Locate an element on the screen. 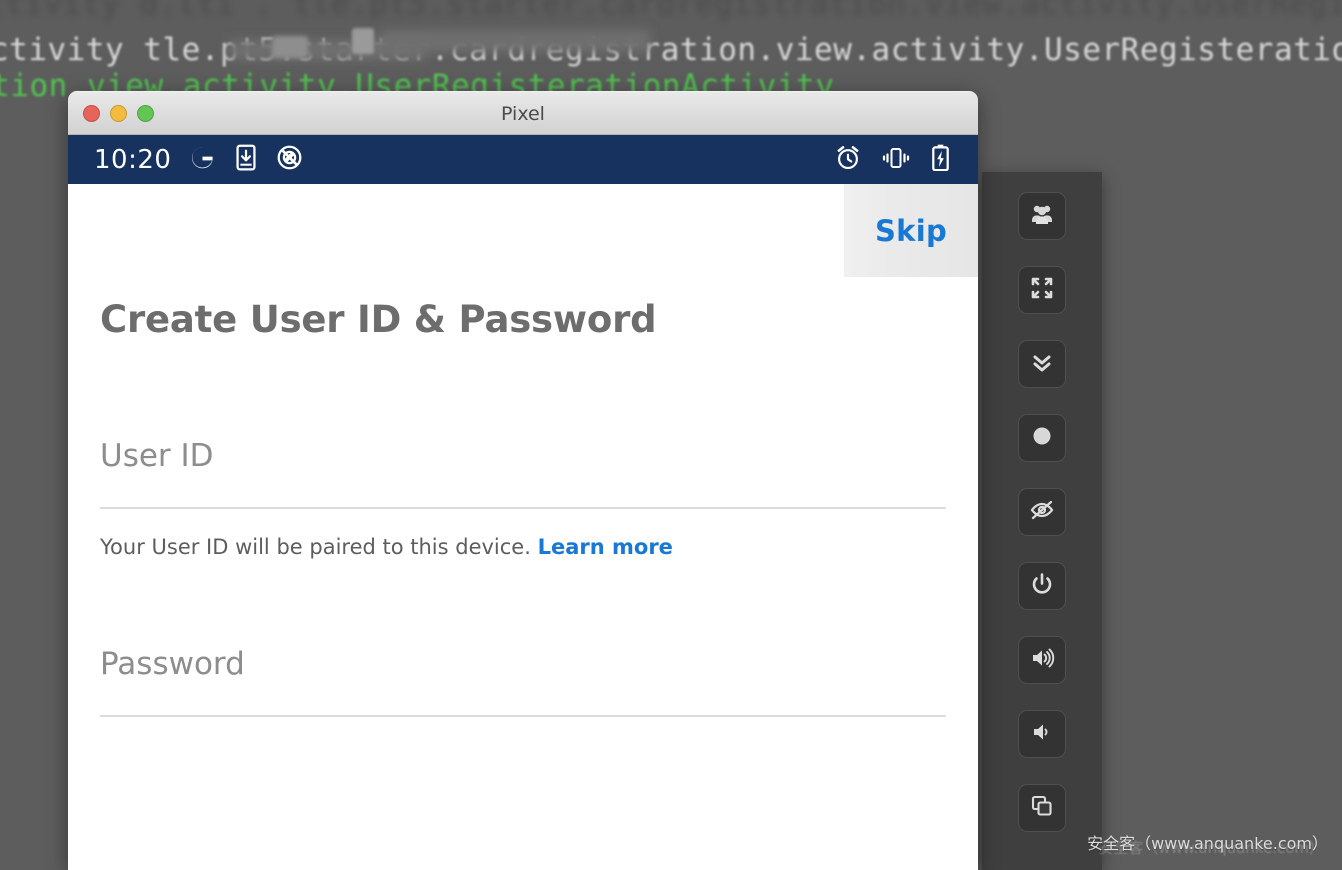 This screenshot has width=1342, height=870. record-circle-icon is located at coordinates (1042, 438).